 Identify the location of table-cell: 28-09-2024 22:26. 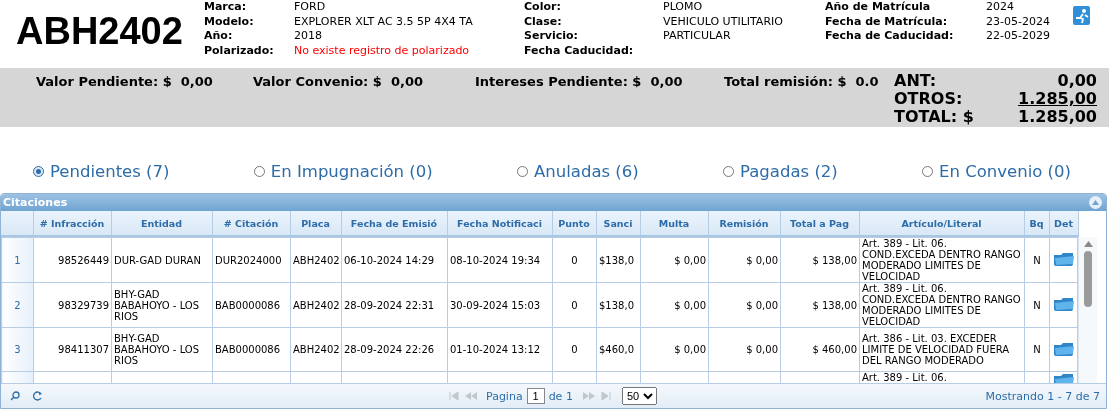
(389, 349).